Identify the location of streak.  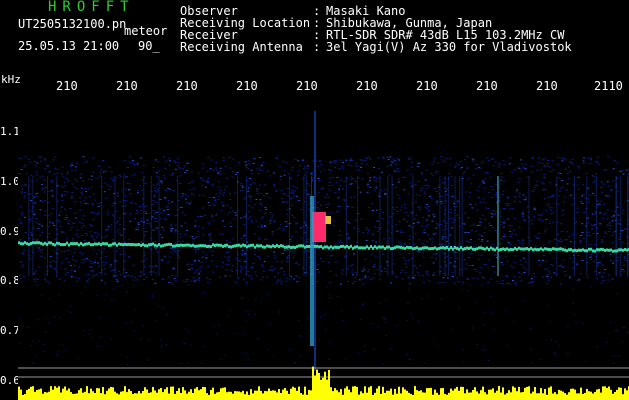
(237, 226).